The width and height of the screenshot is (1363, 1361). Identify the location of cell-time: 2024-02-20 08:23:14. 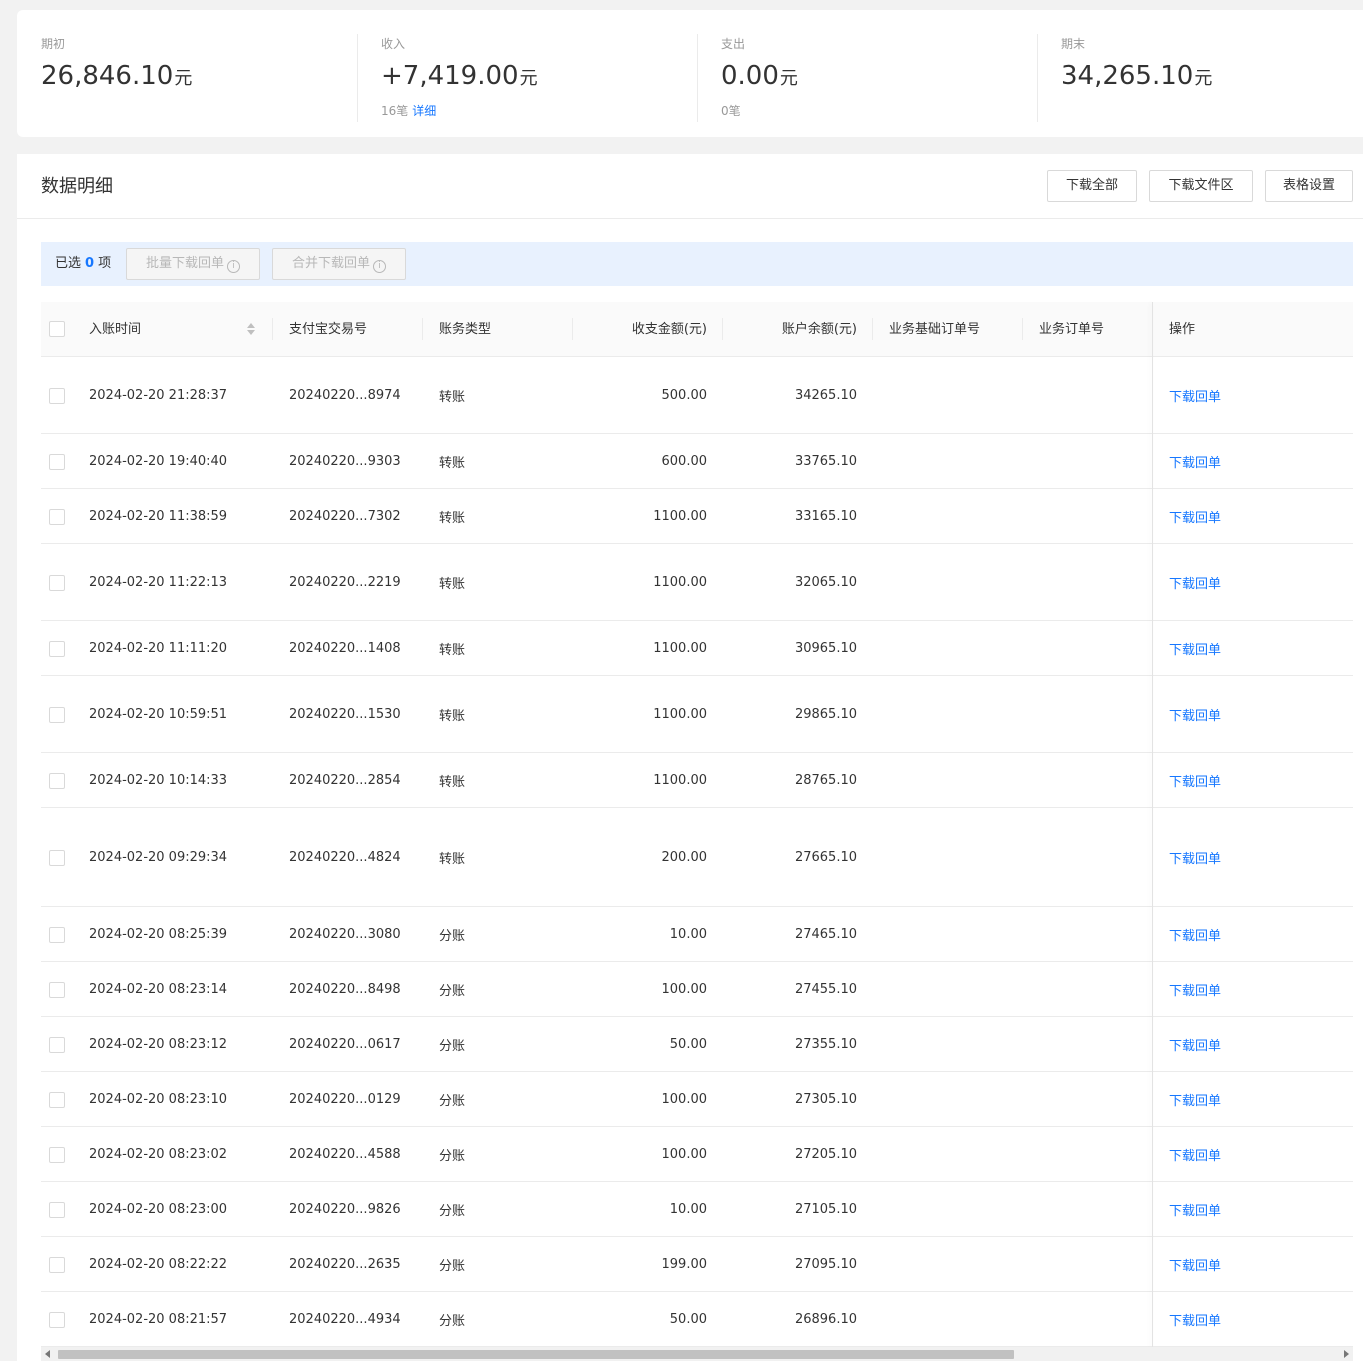
(158, 989).